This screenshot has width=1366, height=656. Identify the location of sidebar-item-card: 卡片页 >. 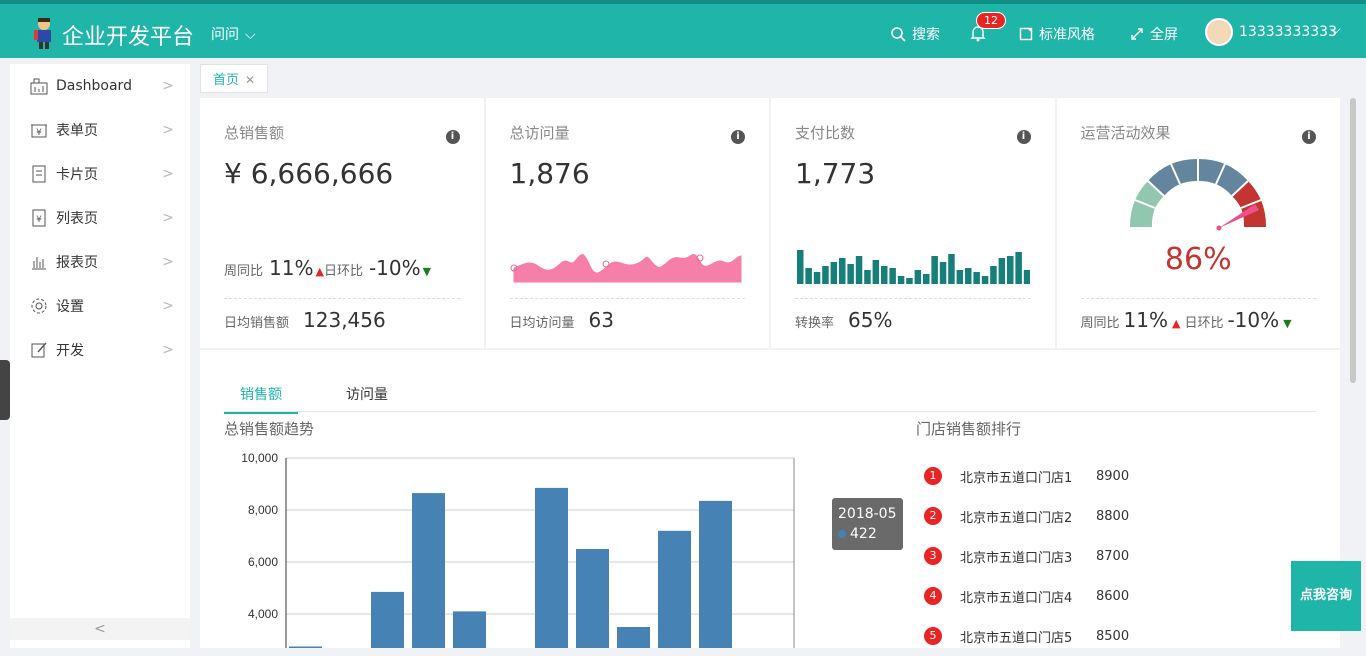
(100, 174).